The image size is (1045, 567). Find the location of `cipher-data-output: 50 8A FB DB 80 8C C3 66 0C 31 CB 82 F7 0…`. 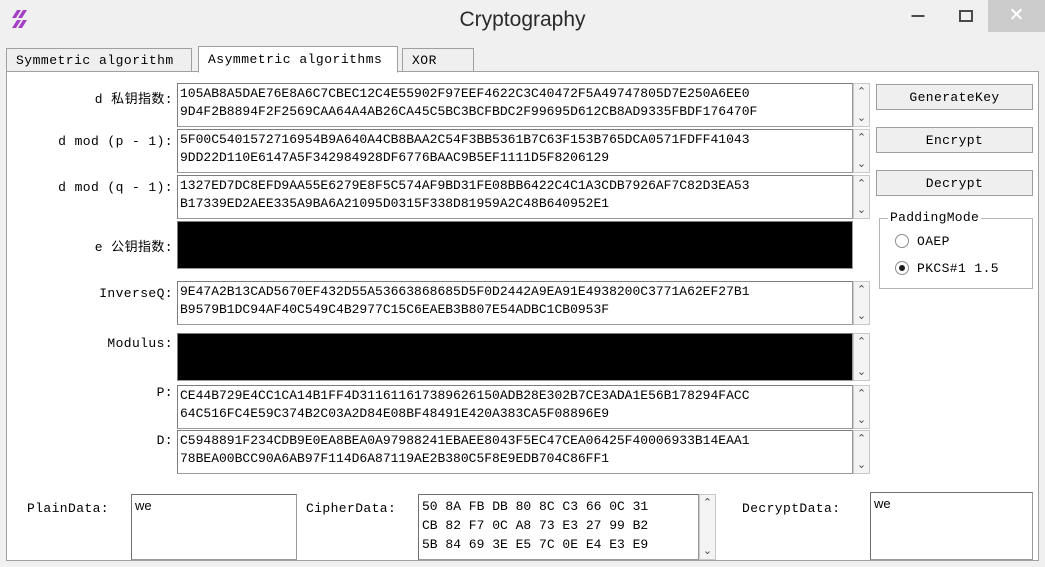

cipher-data-output: 50 8A FB DB 80 8C C3 66 0C 31 CB 82 F7 0… is located at coordinates (558, 527).